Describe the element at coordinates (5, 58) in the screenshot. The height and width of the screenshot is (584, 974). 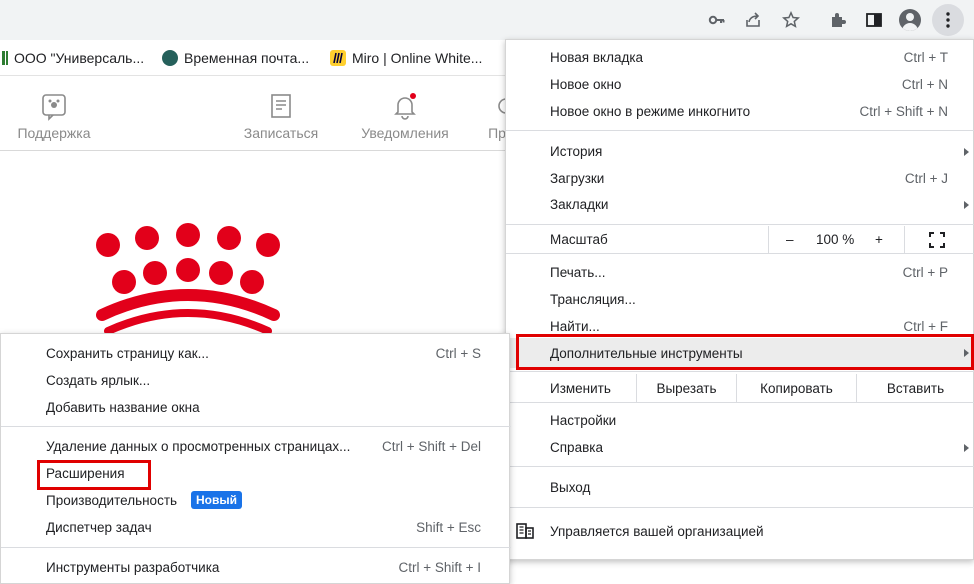
I see `bars-icon` at that location.